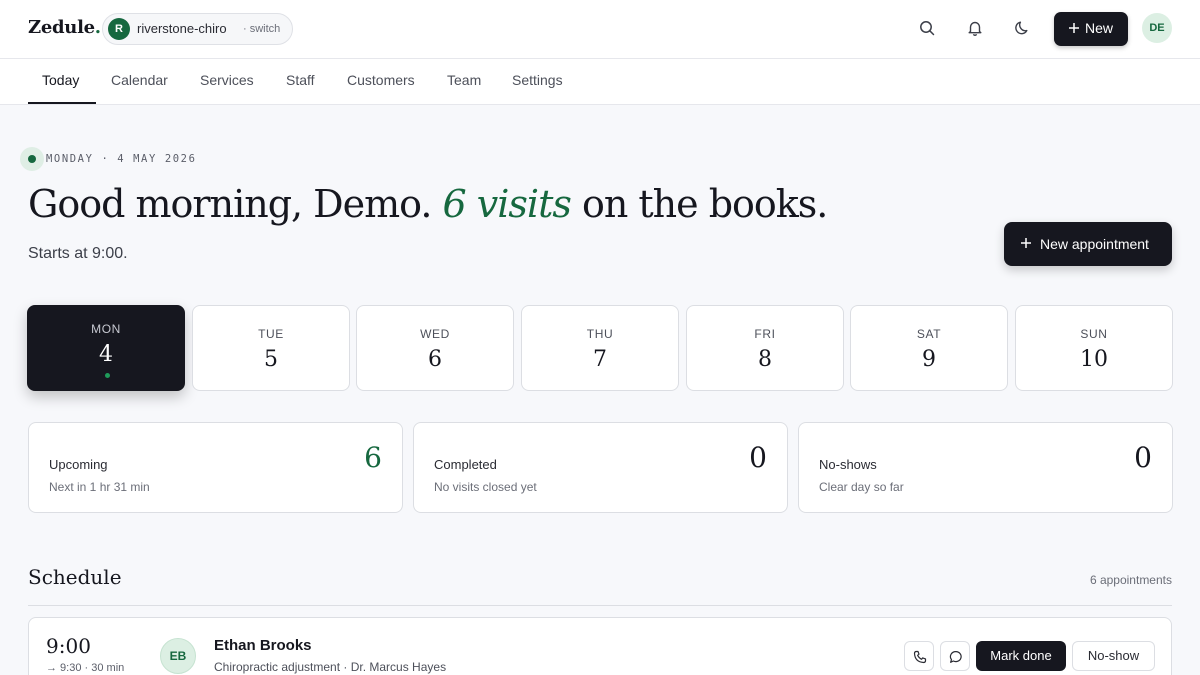 The width and height of the screenshot is (1200, 675). I want to click on bell-icon, so click(975, 29).